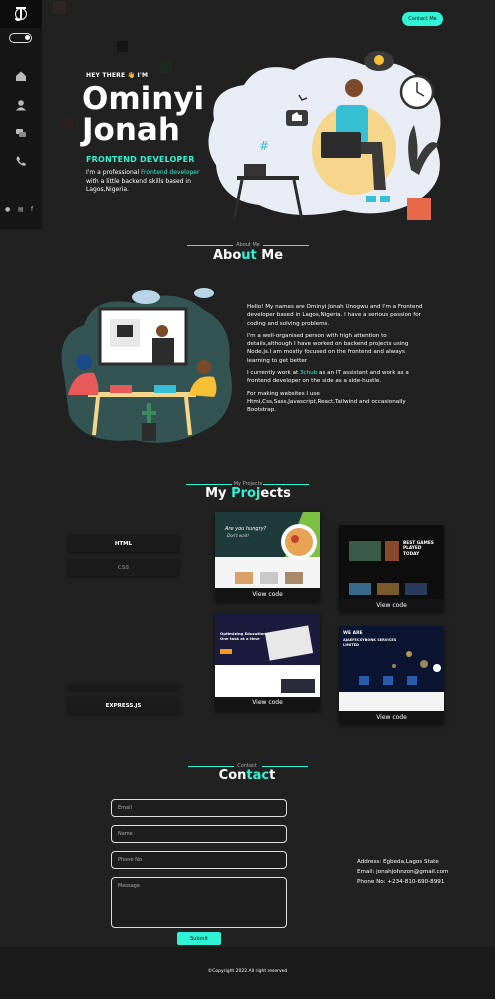  Describe the element at coordinates (32, 209) in the screenshot. I see `facebook-icon: f` at that location.